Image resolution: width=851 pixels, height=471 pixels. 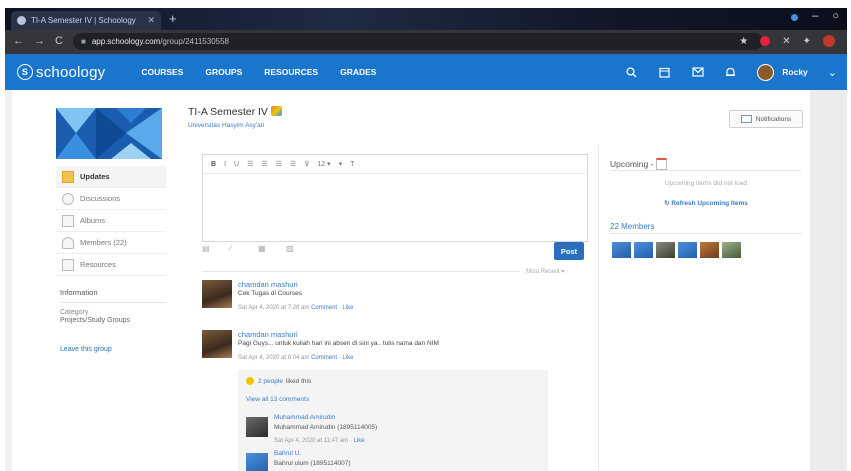 I want to click on format-icon: ⊽, so click(x=306, y=164).